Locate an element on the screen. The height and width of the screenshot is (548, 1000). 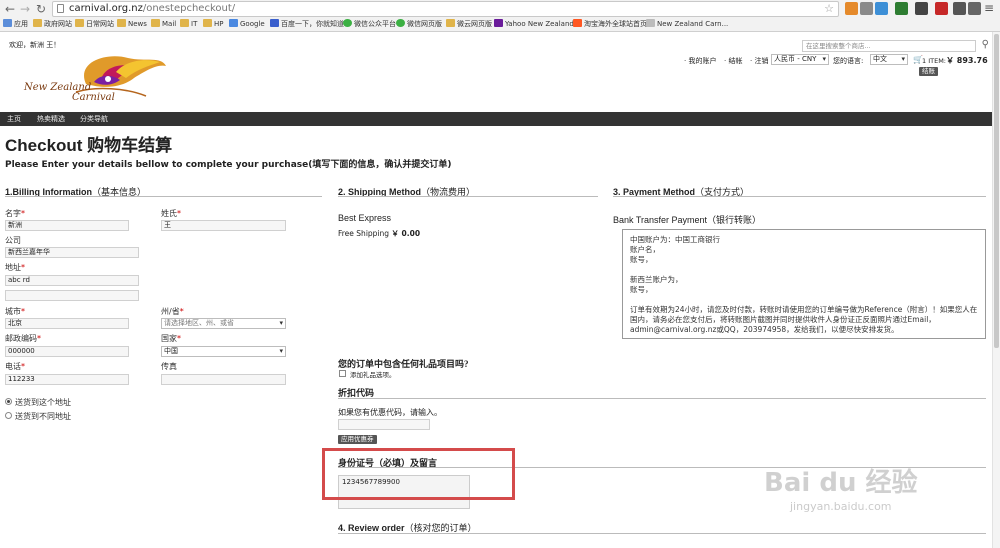
company-field: 新西兰嘉年华 is located at coordinates (72, 252).